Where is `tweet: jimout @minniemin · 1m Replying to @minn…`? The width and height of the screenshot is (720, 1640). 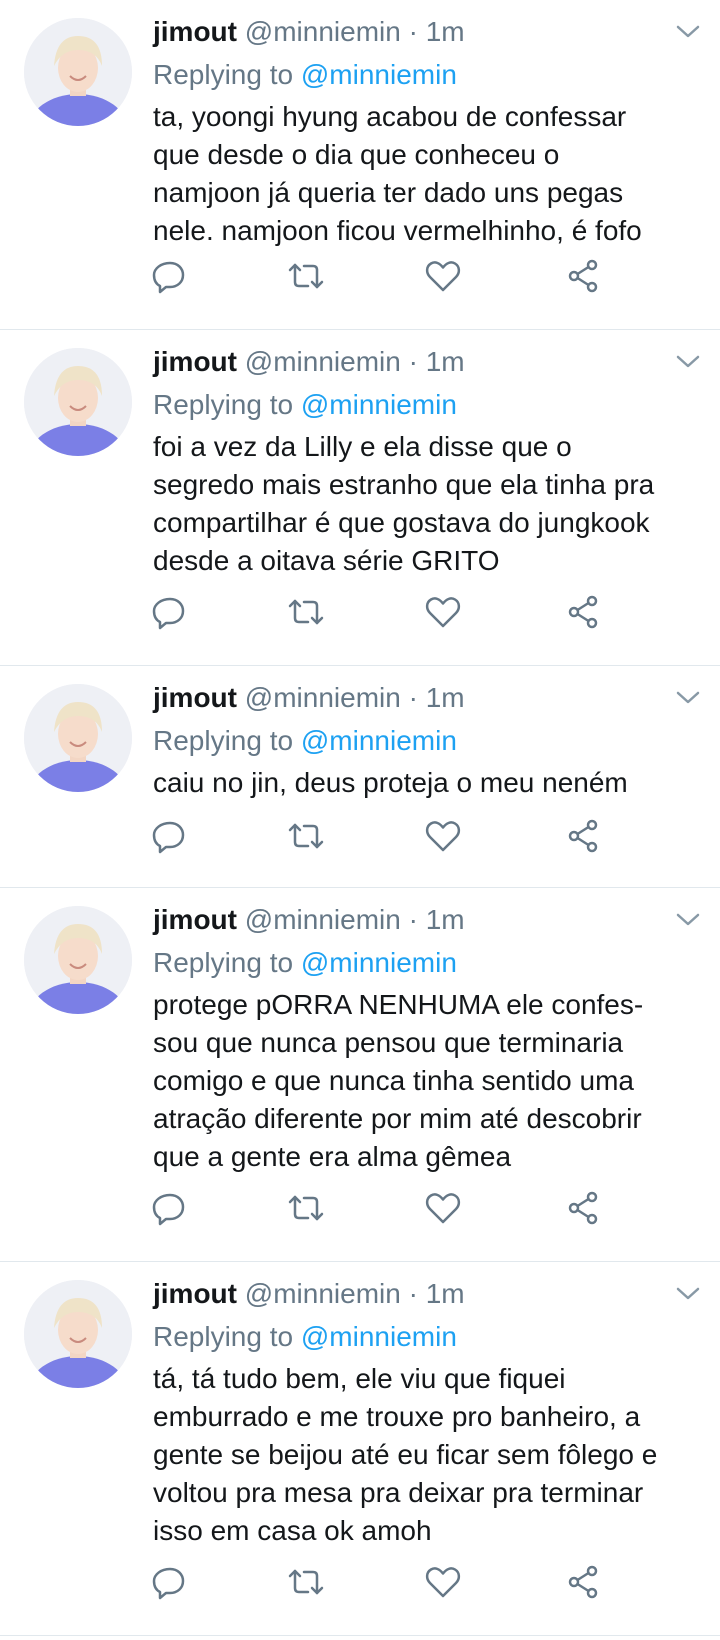
tweet: jimout @minniemin · 1m Replying to @minn… is located at coordinates (360, 777).